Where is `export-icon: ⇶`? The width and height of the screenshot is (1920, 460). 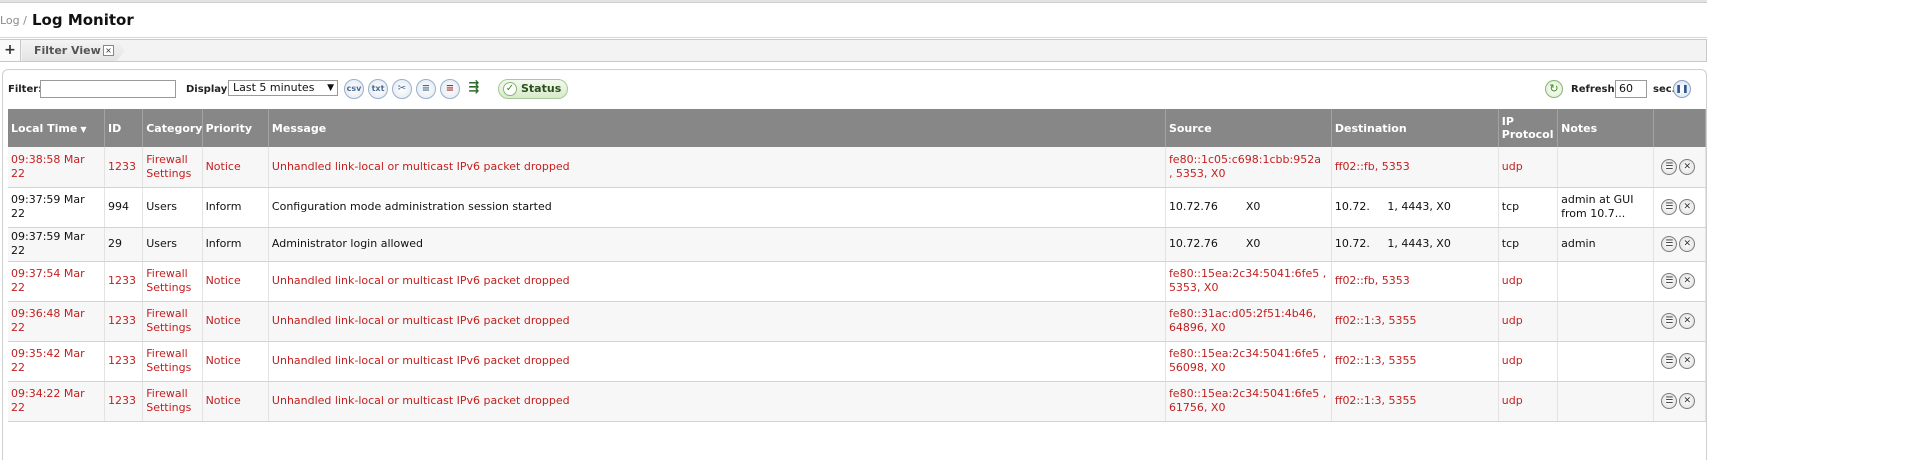
export-icon: ⇶ is located at coordinates (474, 89).